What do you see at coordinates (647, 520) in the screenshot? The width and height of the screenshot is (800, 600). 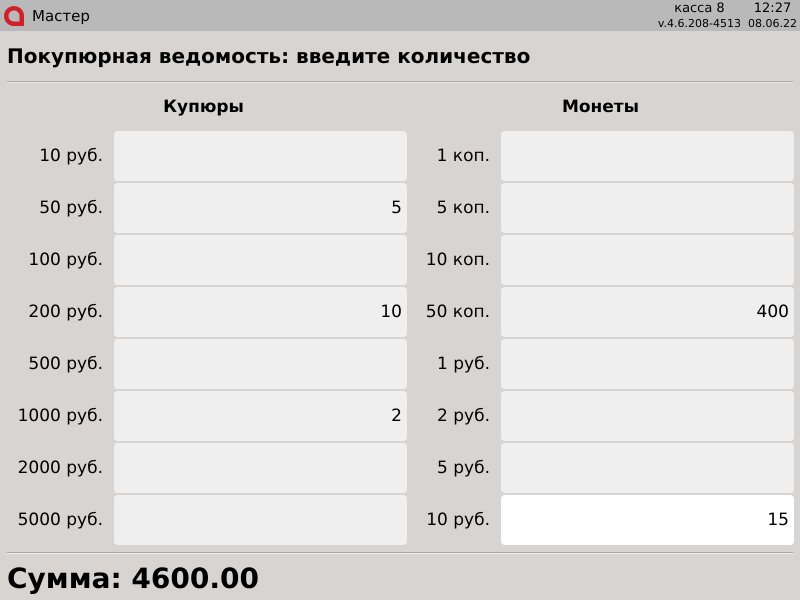 I see `input-field: 15` at bounding box center [647, 520].